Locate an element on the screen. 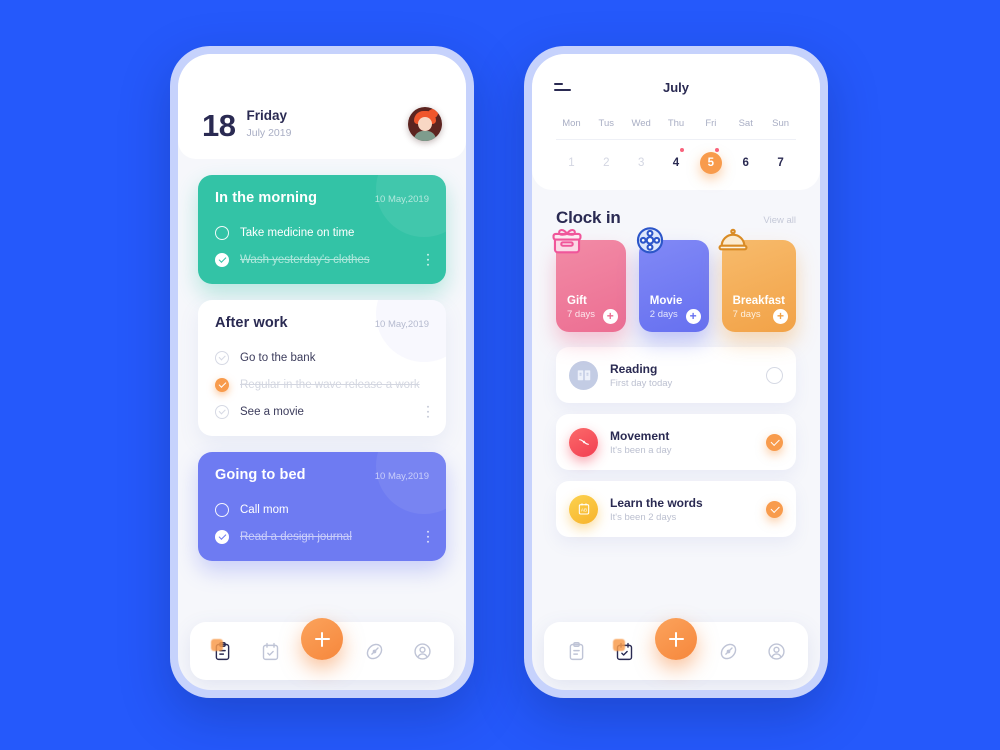 This screenshot has height=750, width=1000. calendar-day: 4 is located at coordinates (676, 161).